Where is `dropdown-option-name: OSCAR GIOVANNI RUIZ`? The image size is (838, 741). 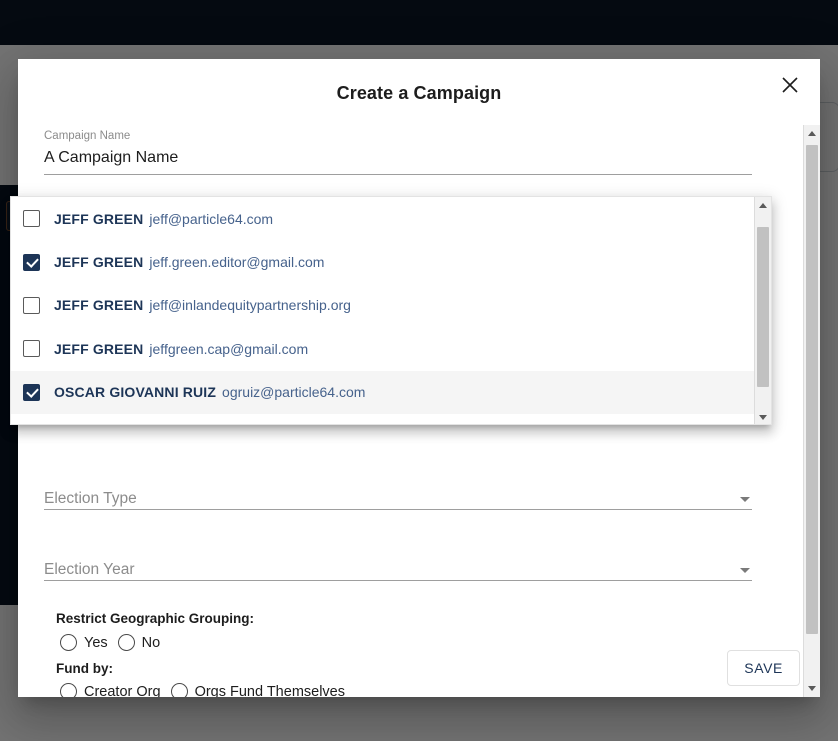
dropdown-option-name: OSCAR GIOVANNI RUIZ is located at coordinates (135, 392).